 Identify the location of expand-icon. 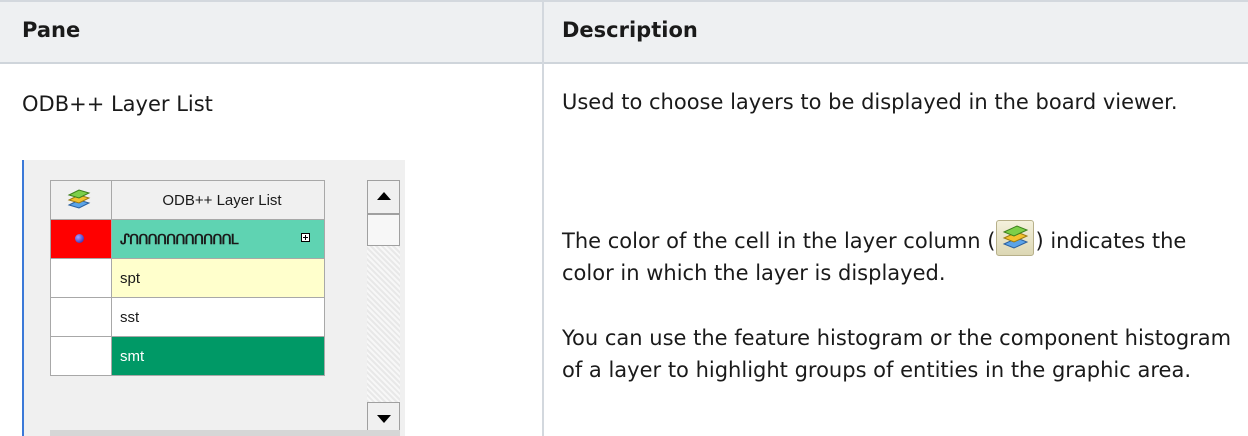
(305, 237).